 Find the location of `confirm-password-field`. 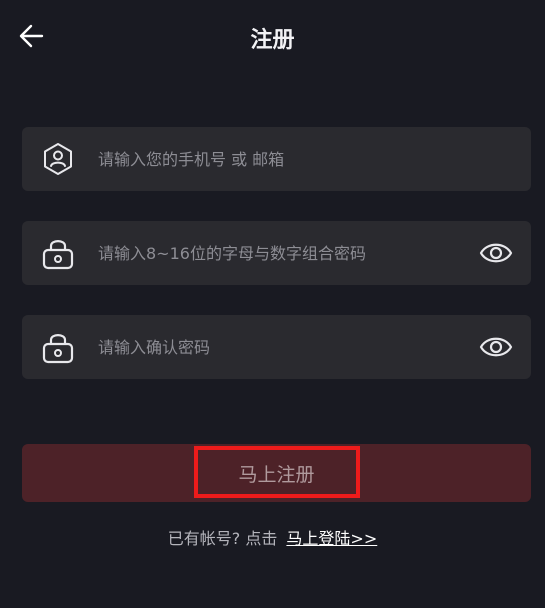

confirm-password-field is located at coordinates (276, 347).